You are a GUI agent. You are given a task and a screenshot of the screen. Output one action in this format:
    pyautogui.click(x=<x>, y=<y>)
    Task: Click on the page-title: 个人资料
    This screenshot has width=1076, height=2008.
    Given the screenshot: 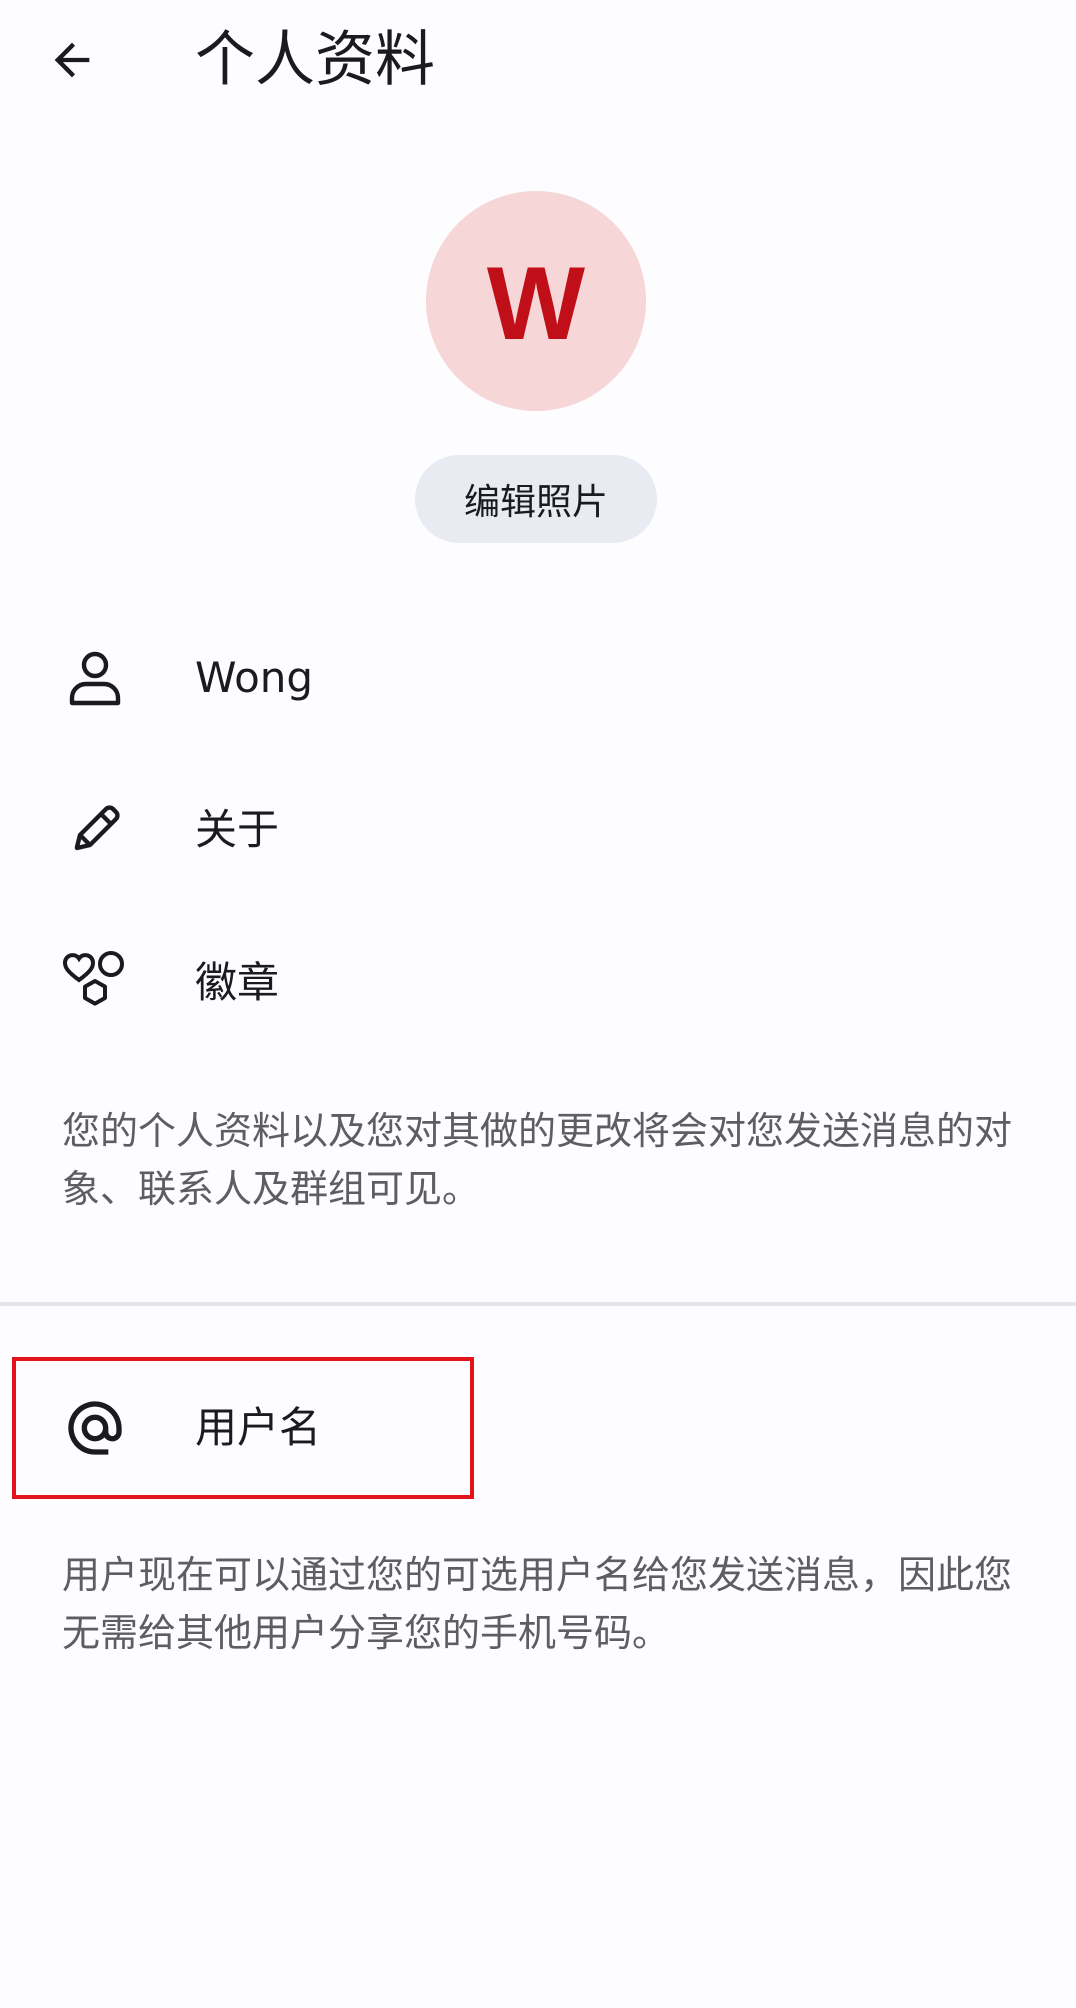 What is the action you would take?
    pyautogui.click(x=315, y=60)
    